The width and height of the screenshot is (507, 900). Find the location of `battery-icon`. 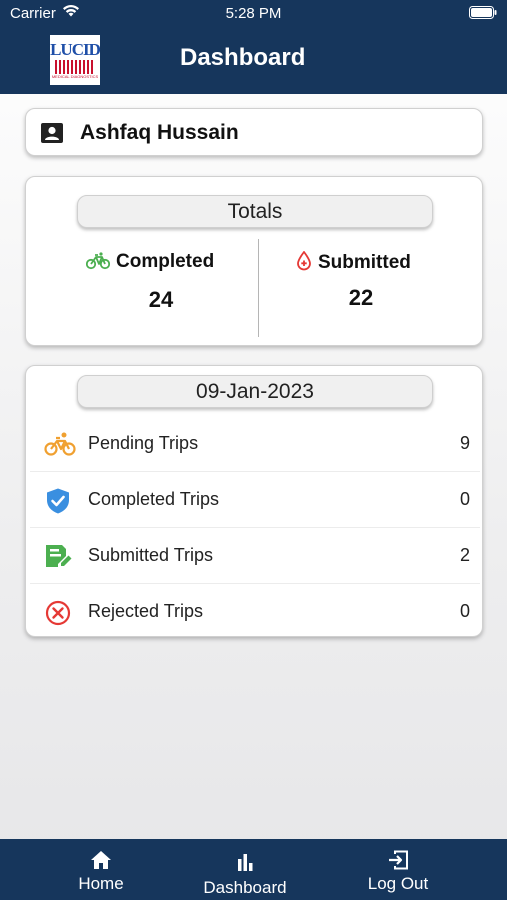

battery-icon is located at coordinates (483, 14).